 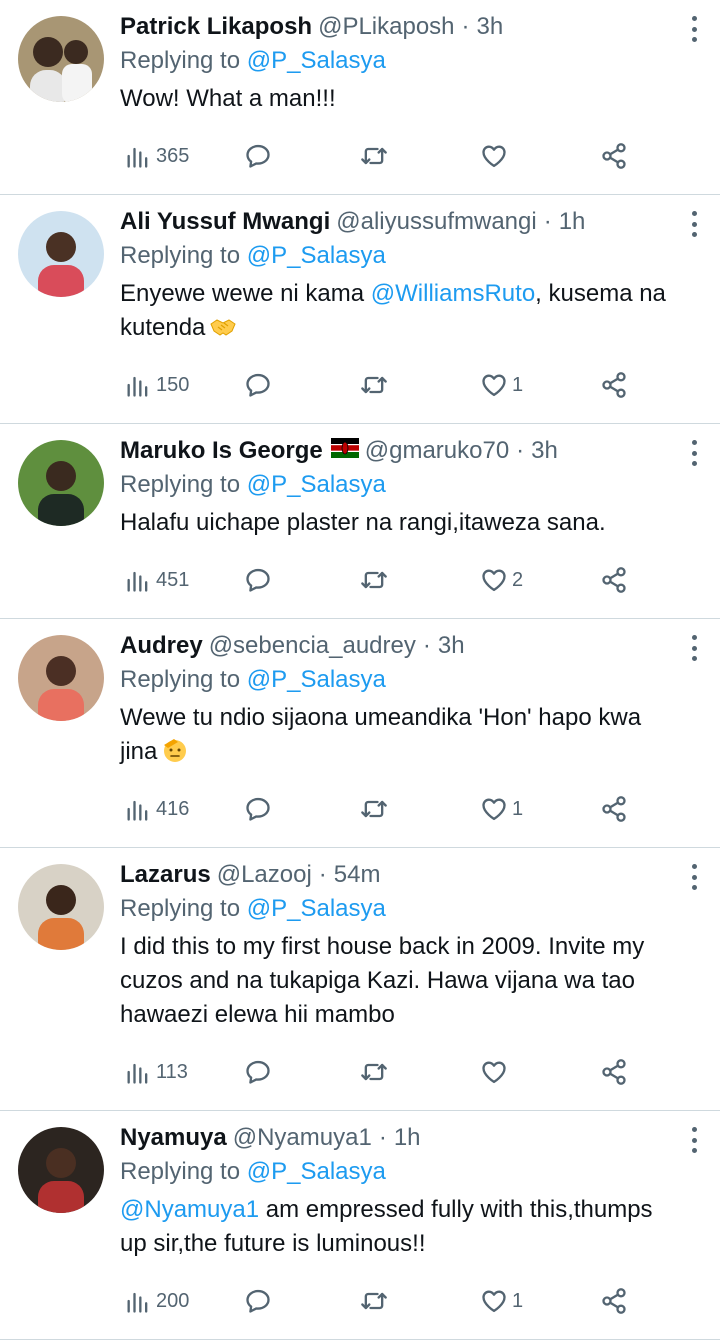 I want to click on tweet-actions: 113, so click(x=412, y=1077).